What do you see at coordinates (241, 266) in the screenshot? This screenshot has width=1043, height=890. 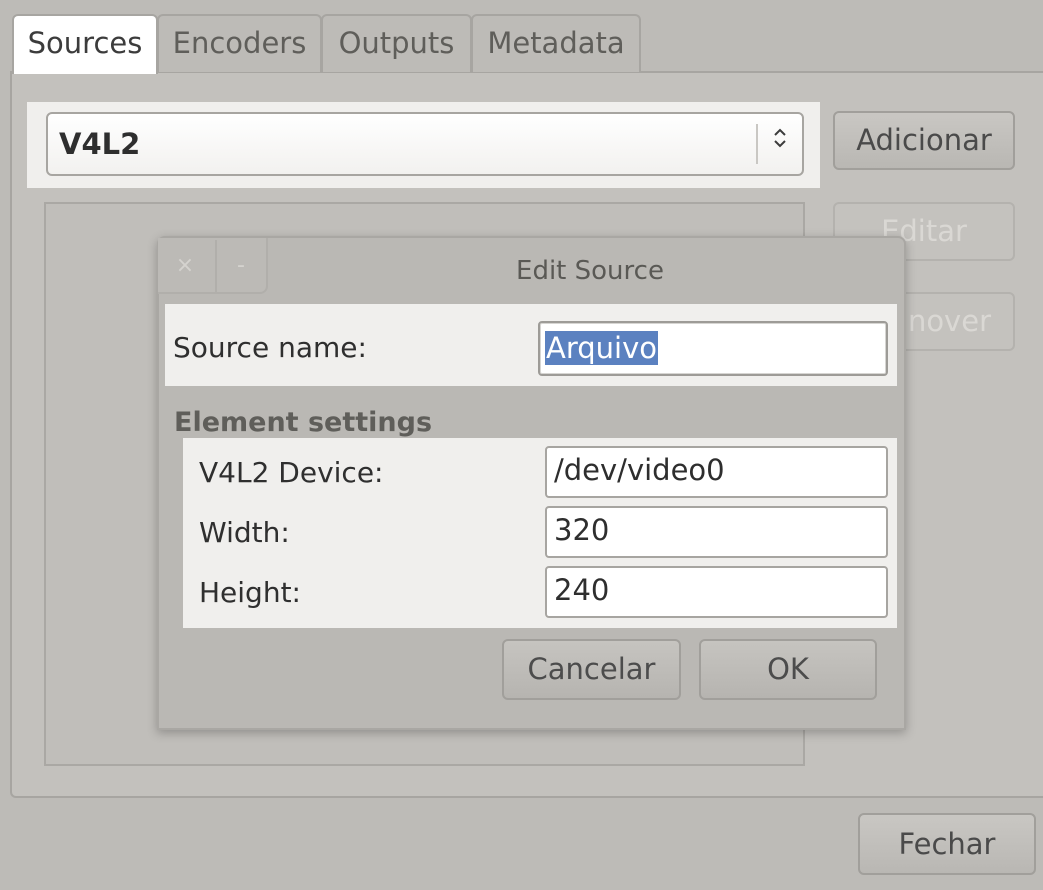 I see `minimize-icon: -` at bounding box center [241, 266].